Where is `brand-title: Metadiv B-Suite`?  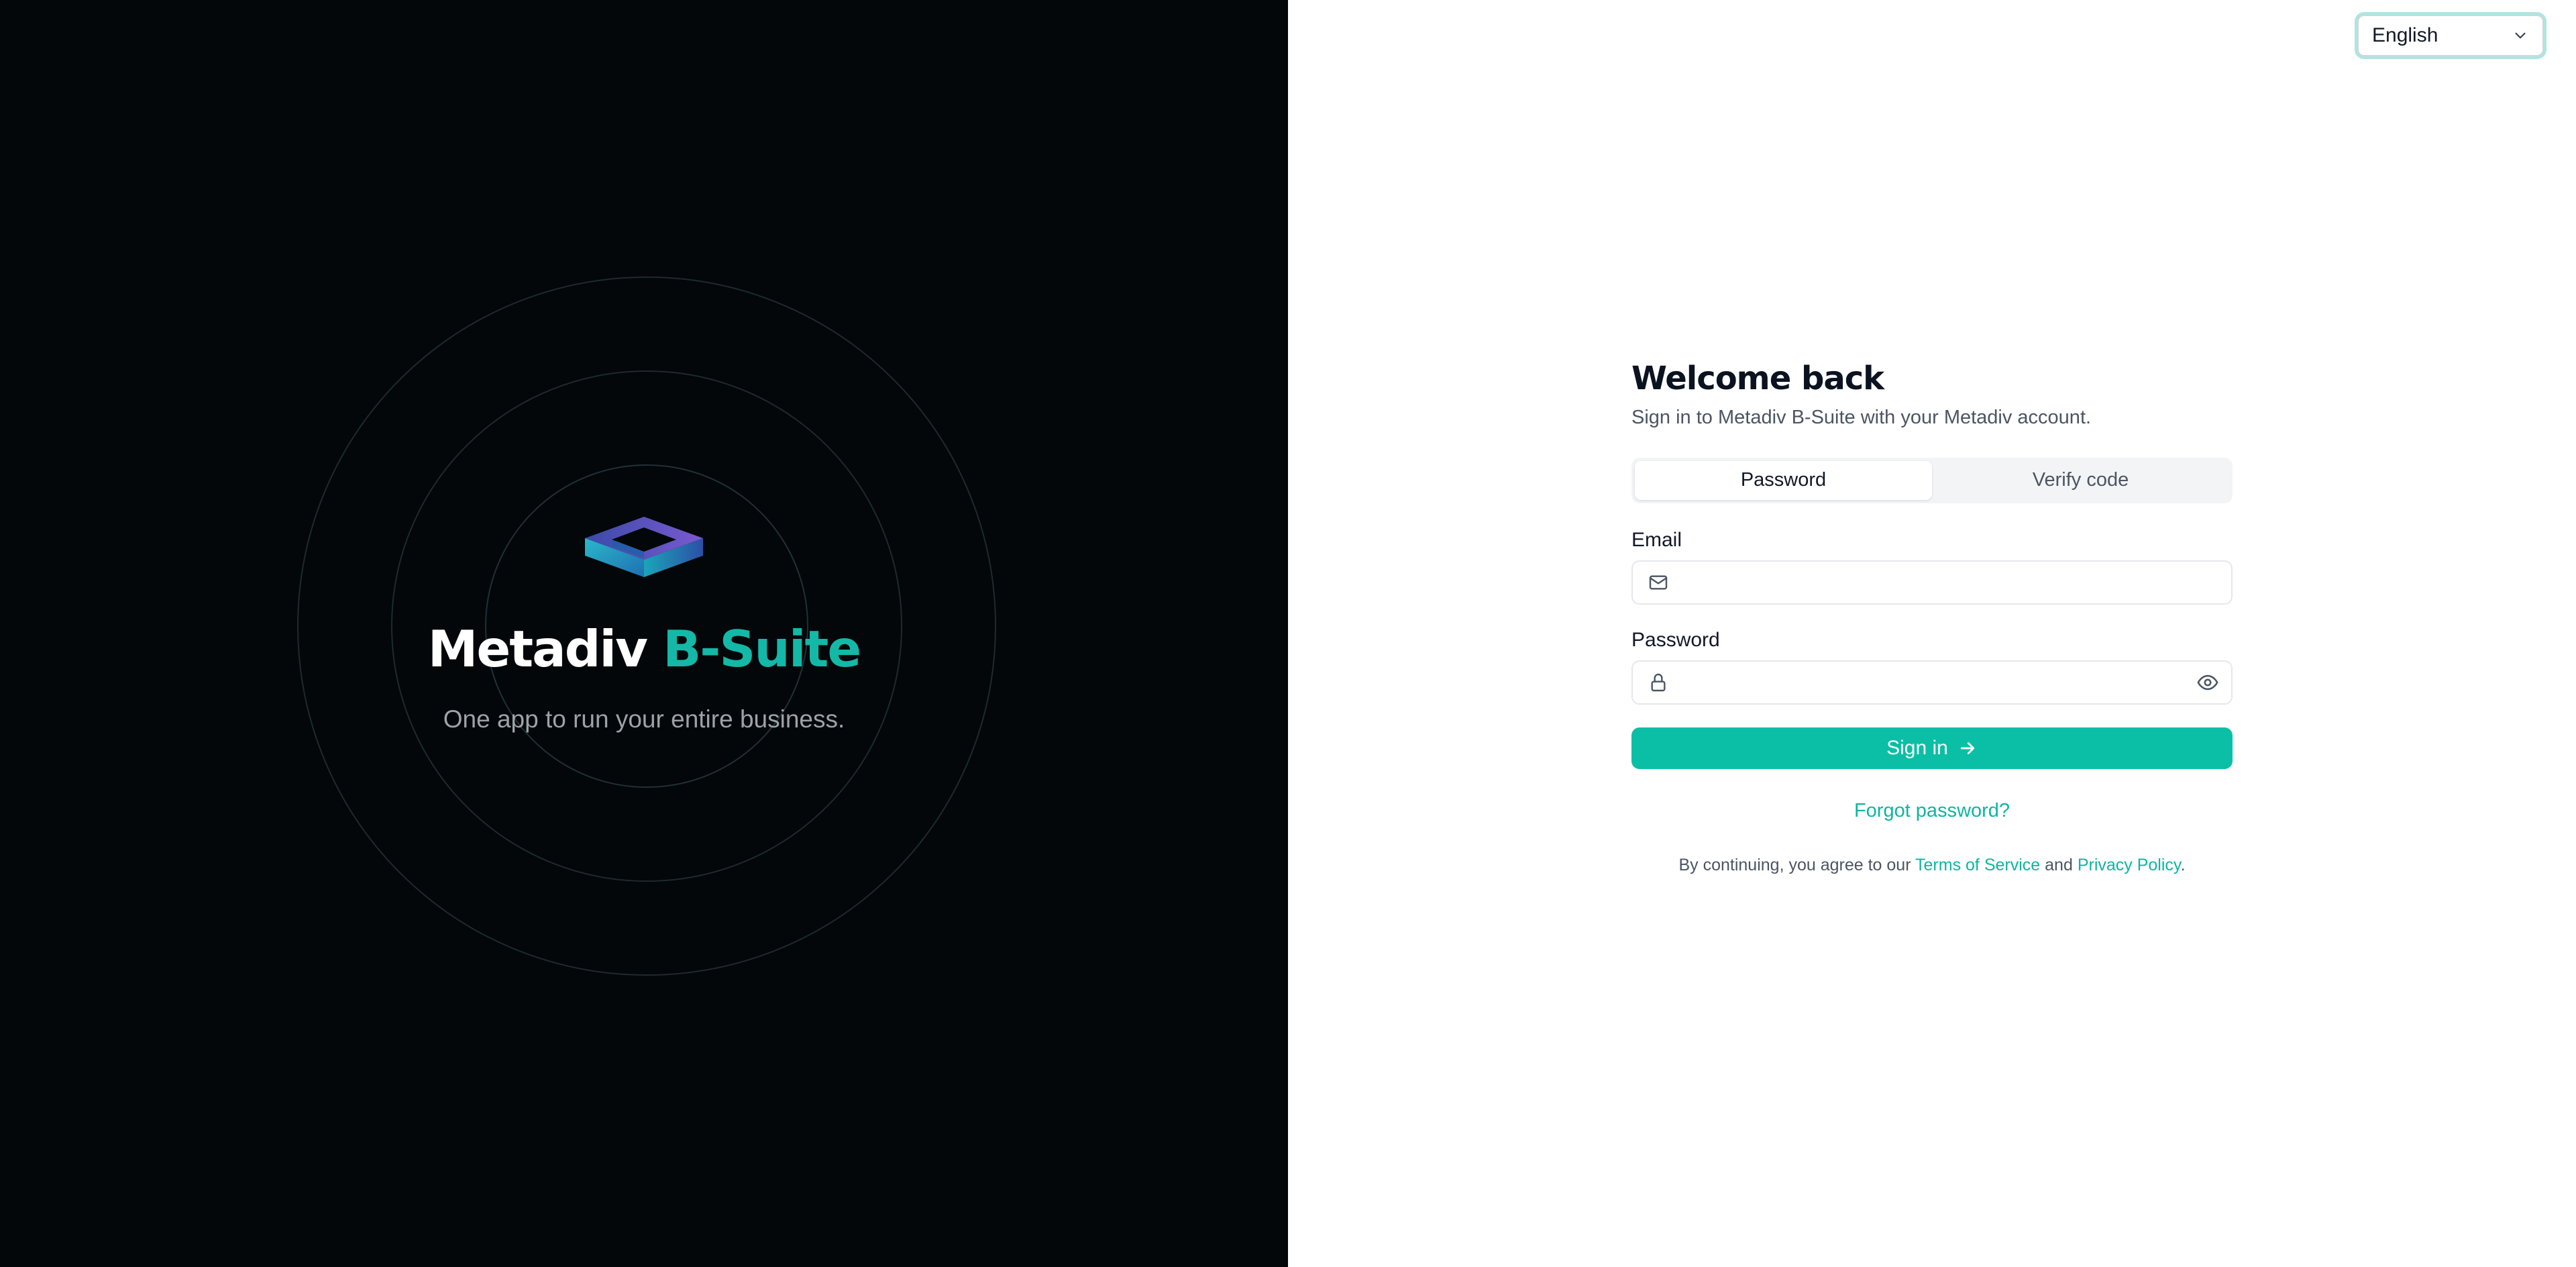
brand-title: Metadiv B-Suite is located at coordinates (644, 649).